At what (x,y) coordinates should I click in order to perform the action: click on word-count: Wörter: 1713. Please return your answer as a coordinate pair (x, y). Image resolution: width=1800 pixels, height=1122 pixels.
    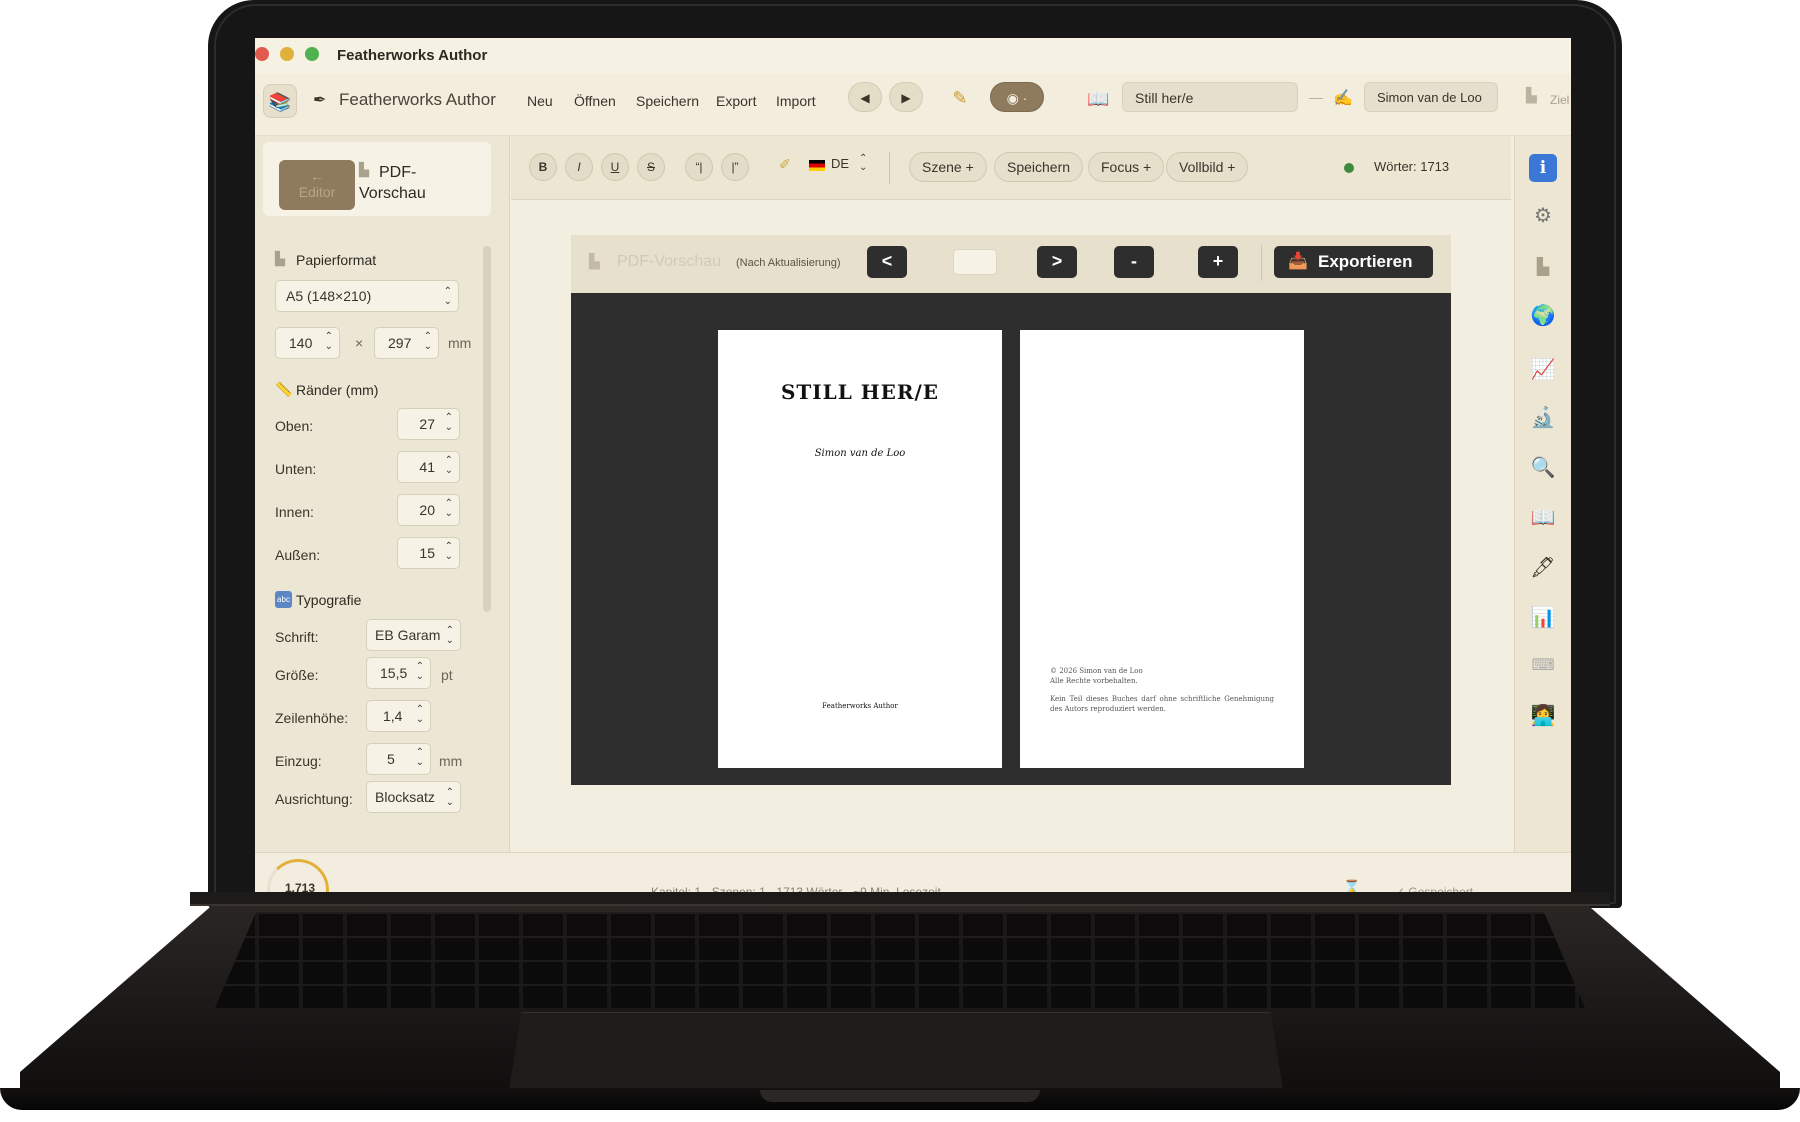
    Looking at the image, I should click on (1412, 166).